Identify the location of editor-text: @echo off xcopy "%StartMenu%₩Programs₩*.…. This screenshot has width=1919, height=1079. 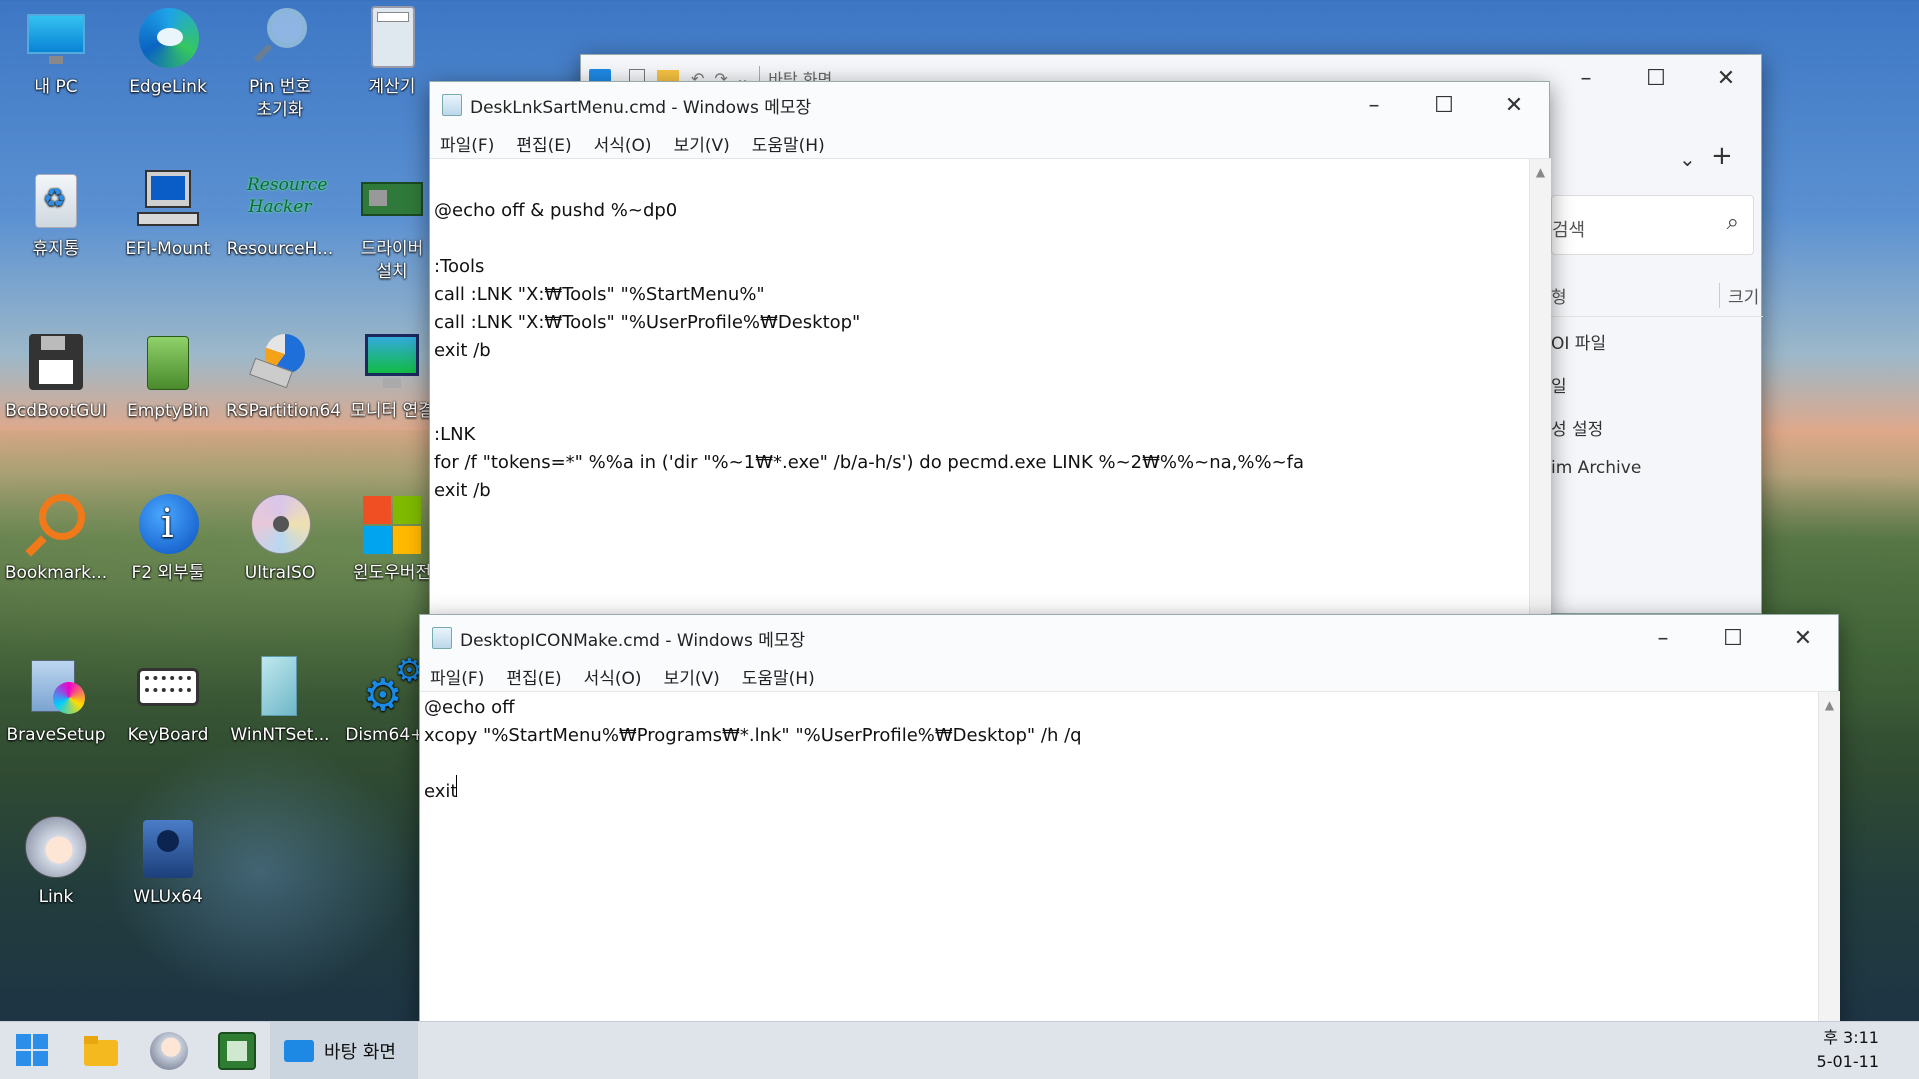
(753, 750).